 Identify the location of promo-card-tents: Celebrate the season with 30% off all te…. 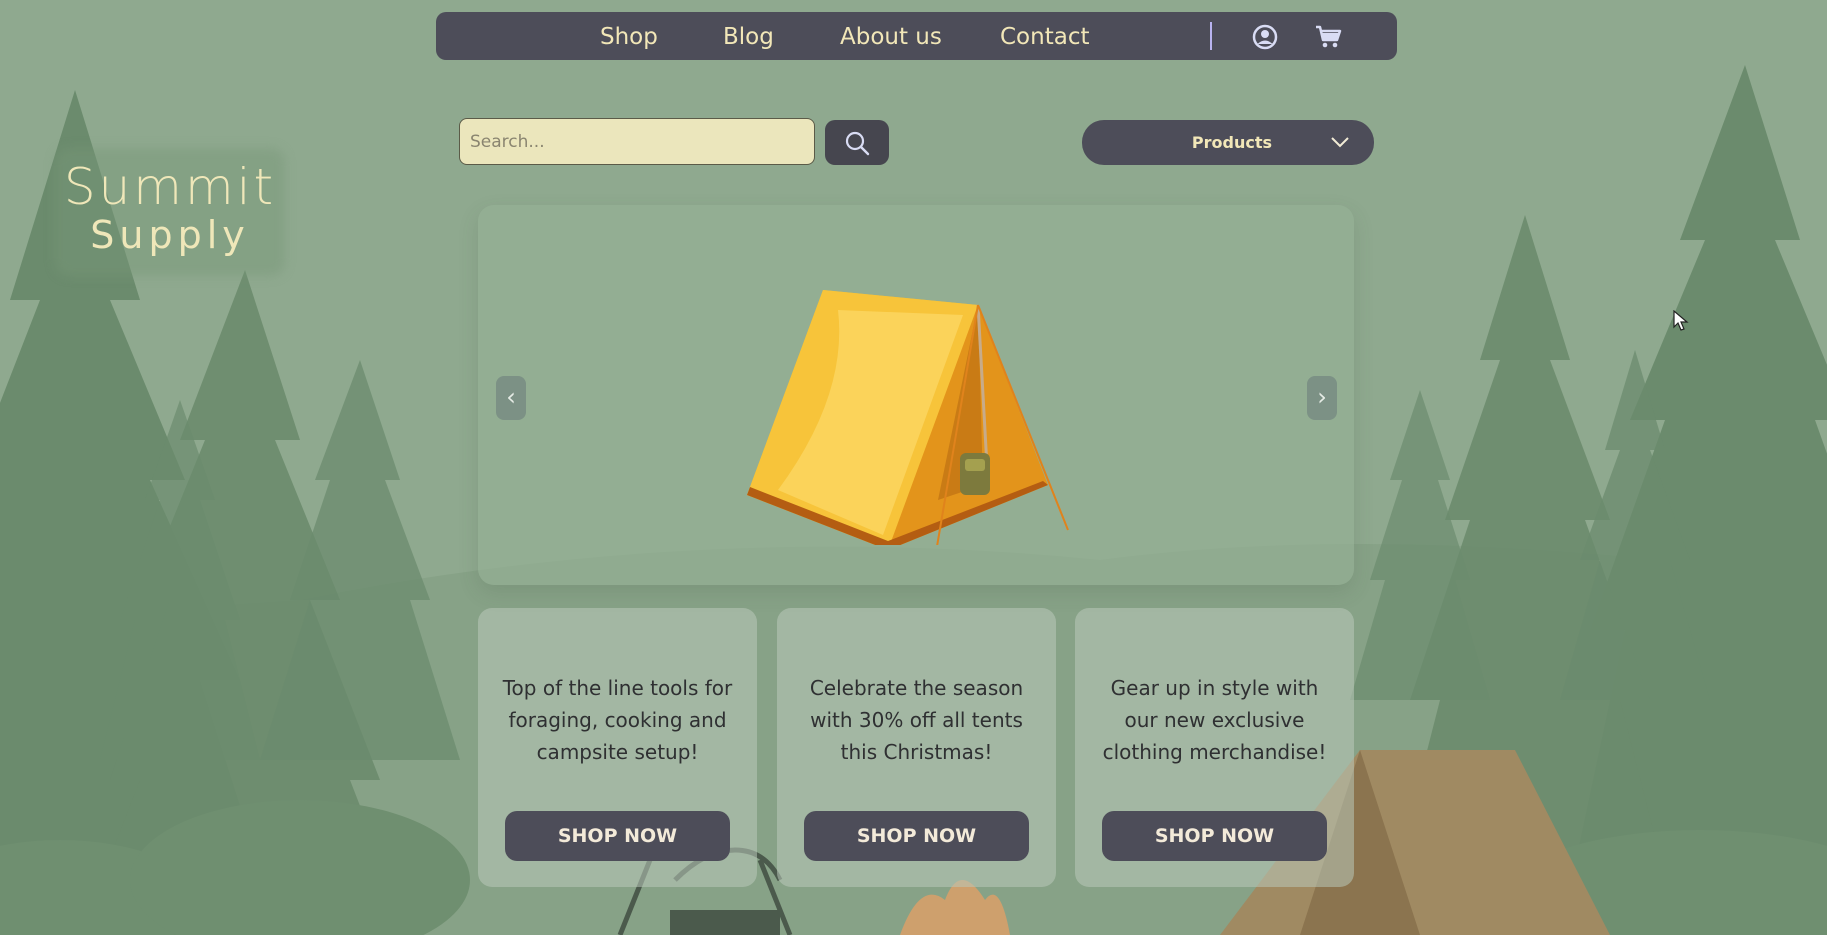
(916, 747).